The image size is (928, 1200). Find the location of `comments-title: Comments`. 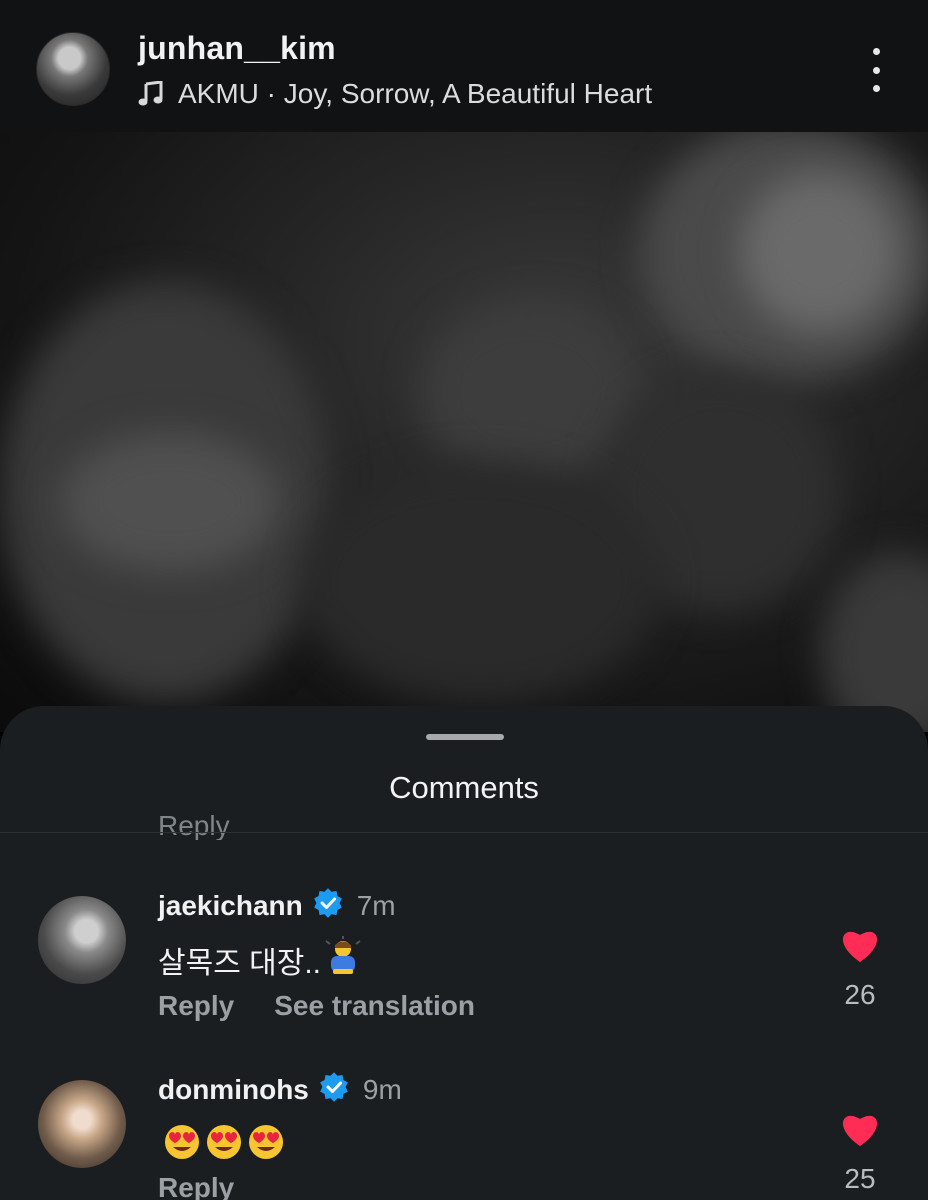

comments-title: Comments is located at coordinates (464, 787).